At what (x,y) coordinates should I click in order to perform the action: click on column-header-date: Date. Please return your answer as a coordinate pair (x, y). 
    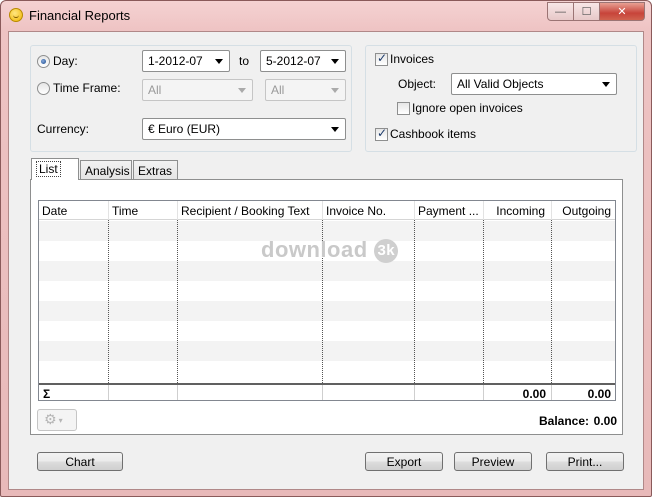
    Looking at the image, I should click on (74, 210).